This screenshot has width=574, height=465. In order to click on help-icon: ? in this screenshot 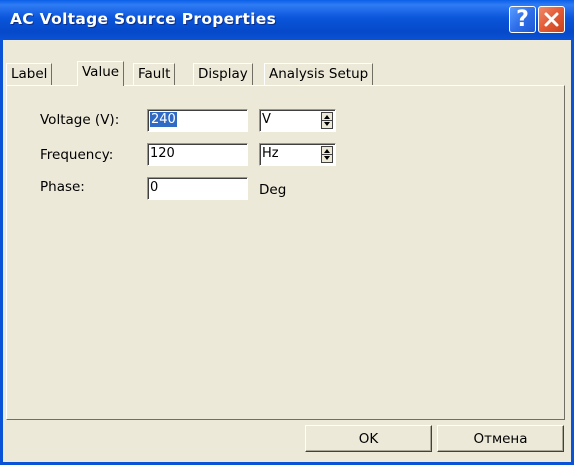, I will do `click(522, 19)`.